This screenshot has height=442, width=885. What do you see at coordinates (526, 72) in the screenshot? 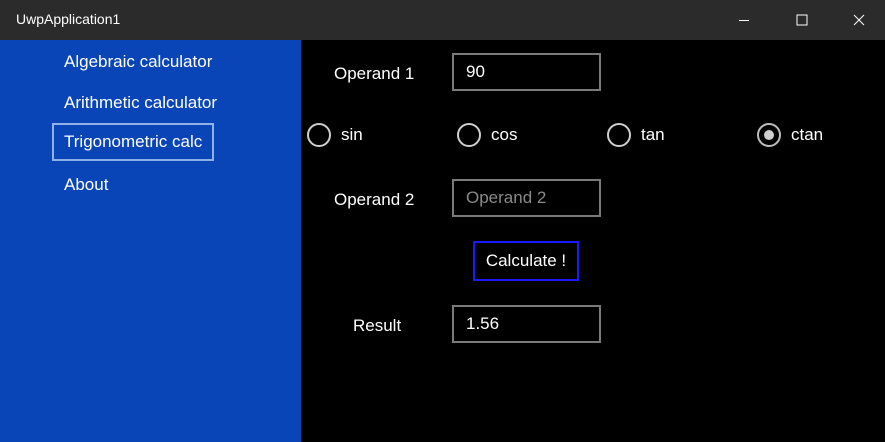
I see `operand1-input` at bounding box center [526, 72].